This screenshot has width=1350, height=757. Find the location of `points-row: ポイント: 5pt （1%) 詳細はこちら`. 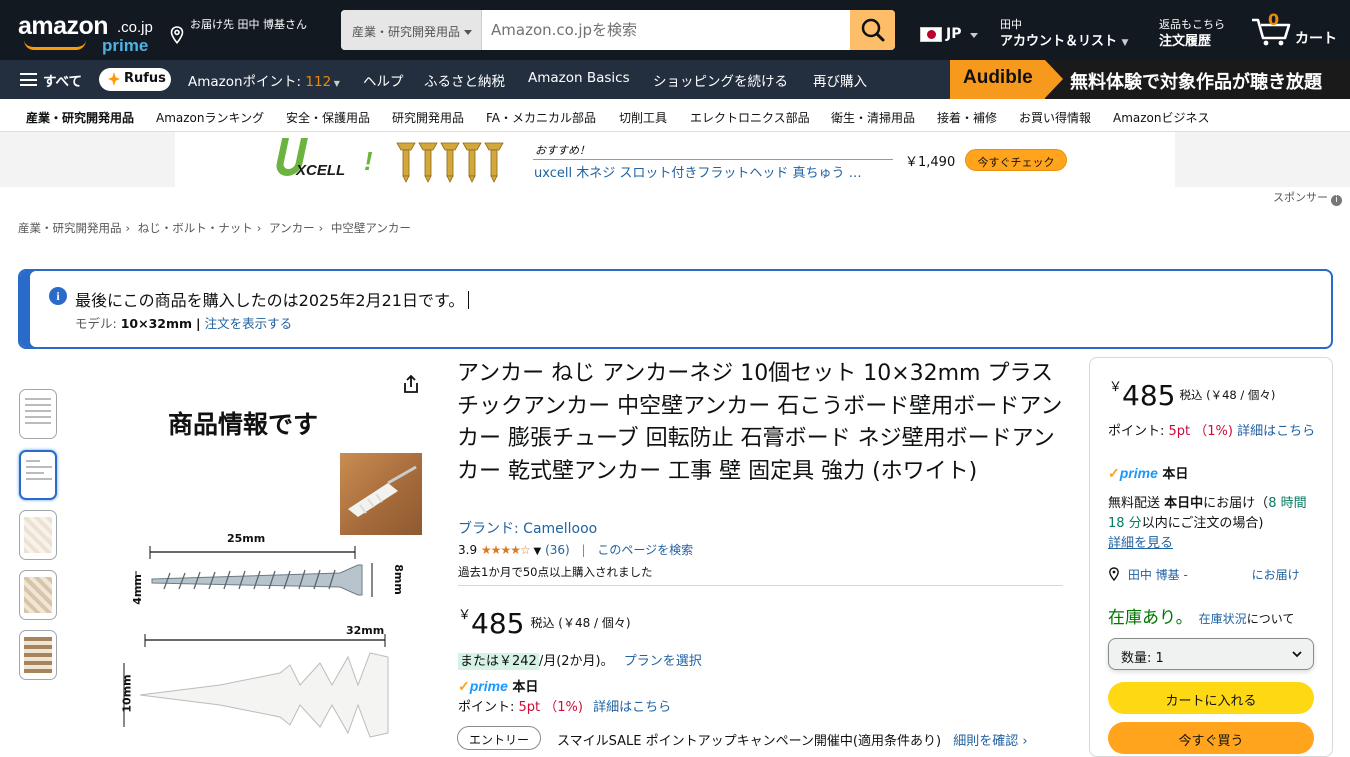

points-row: ポイント: 5pt （1%) 詳細はこちら is located at coordinates (565, 707).